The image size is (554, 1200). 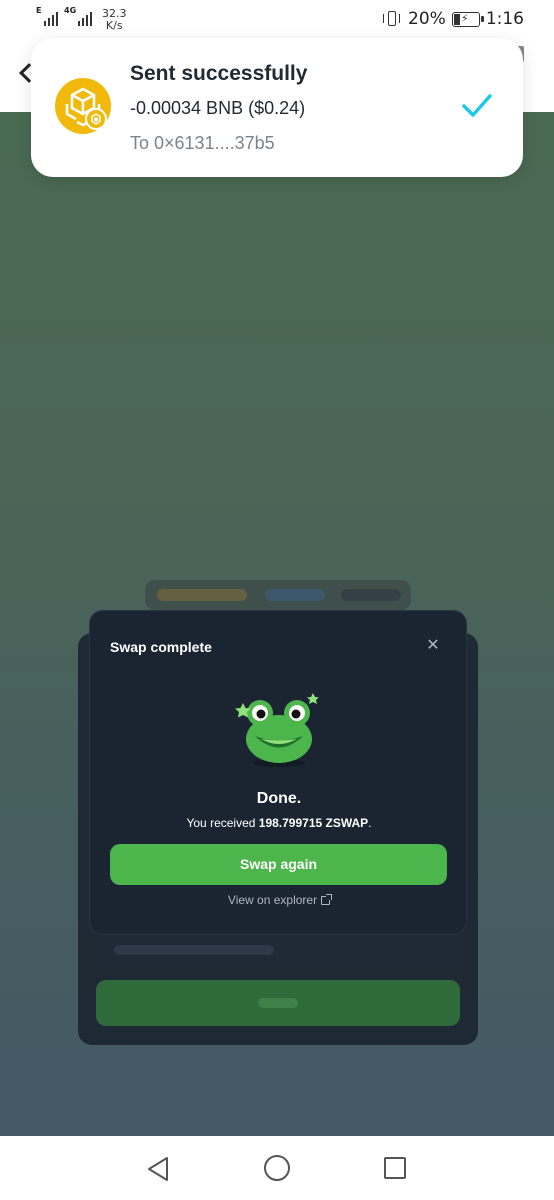 I want to click on background-input, so click(x=278, y=951).